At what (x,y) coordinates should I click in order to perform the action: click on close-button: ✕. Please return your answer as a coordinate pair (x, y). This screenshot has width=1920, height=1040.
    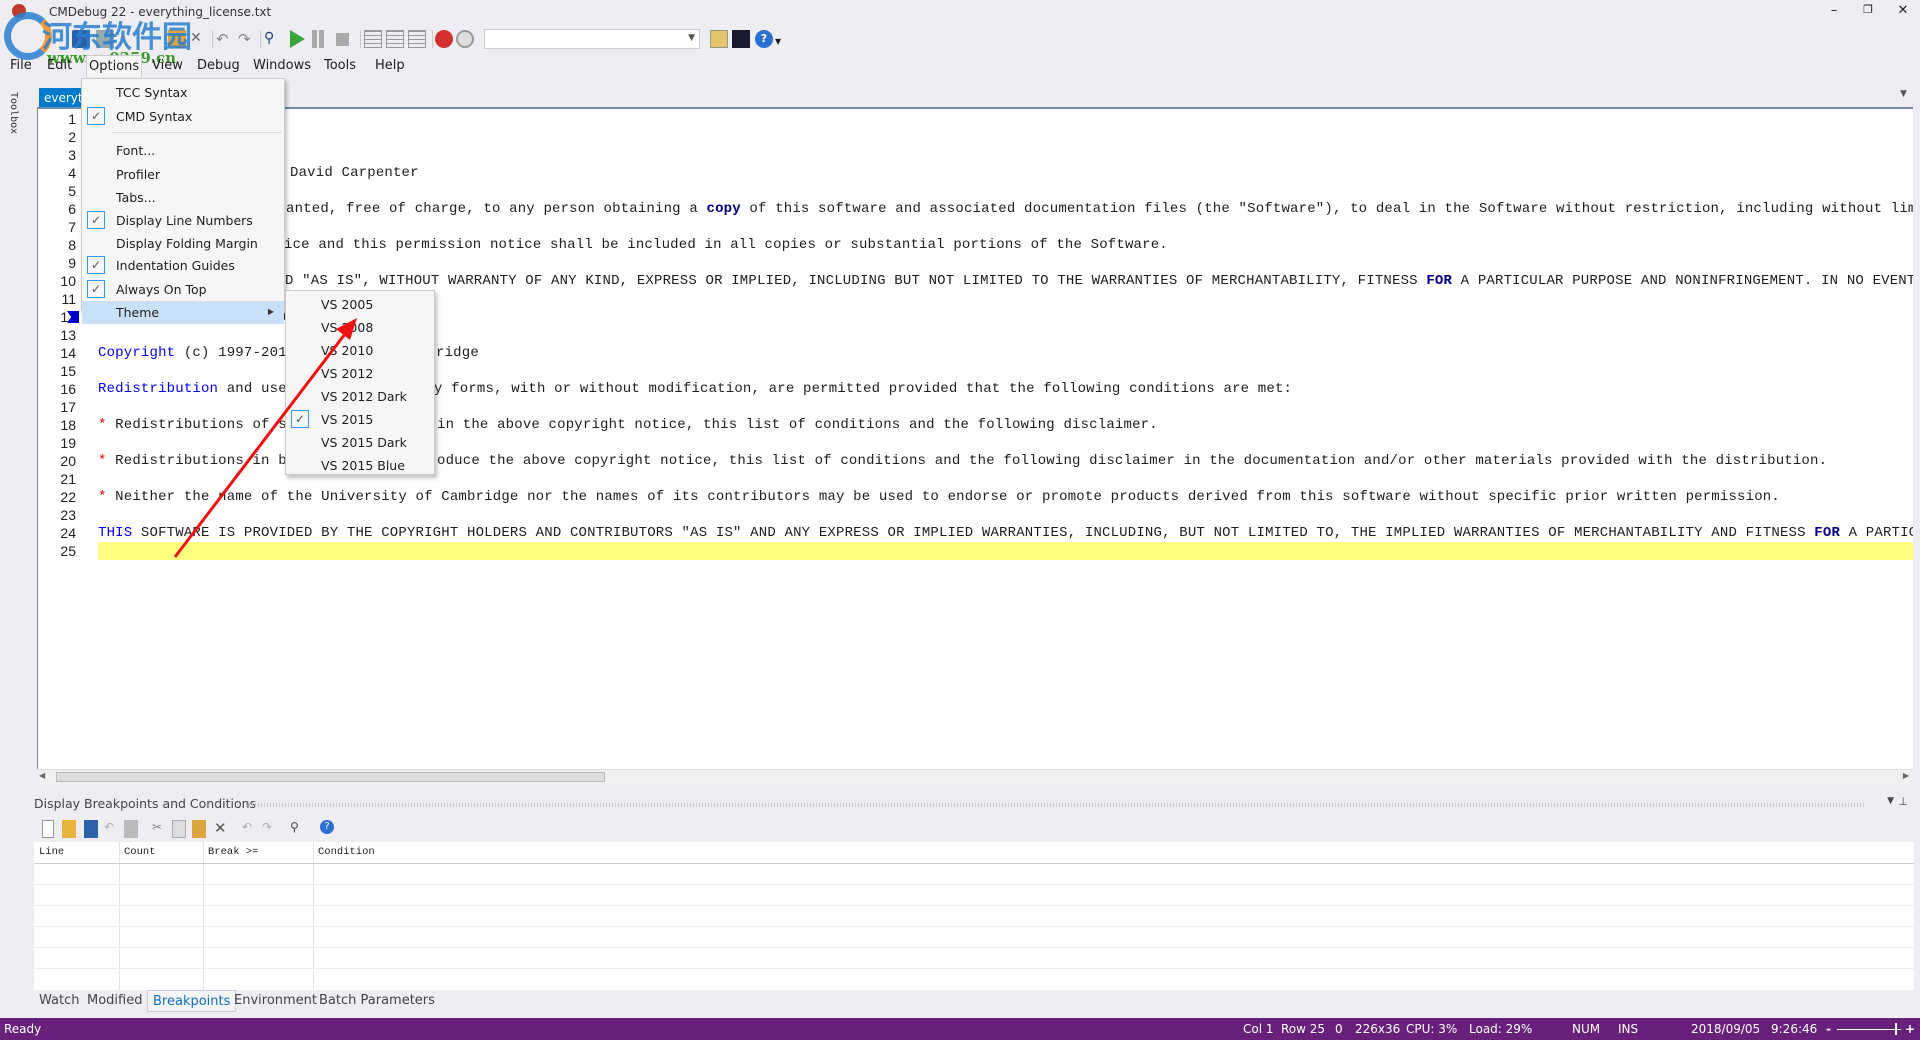
    Looking at the image, I should click on (1903, 12).